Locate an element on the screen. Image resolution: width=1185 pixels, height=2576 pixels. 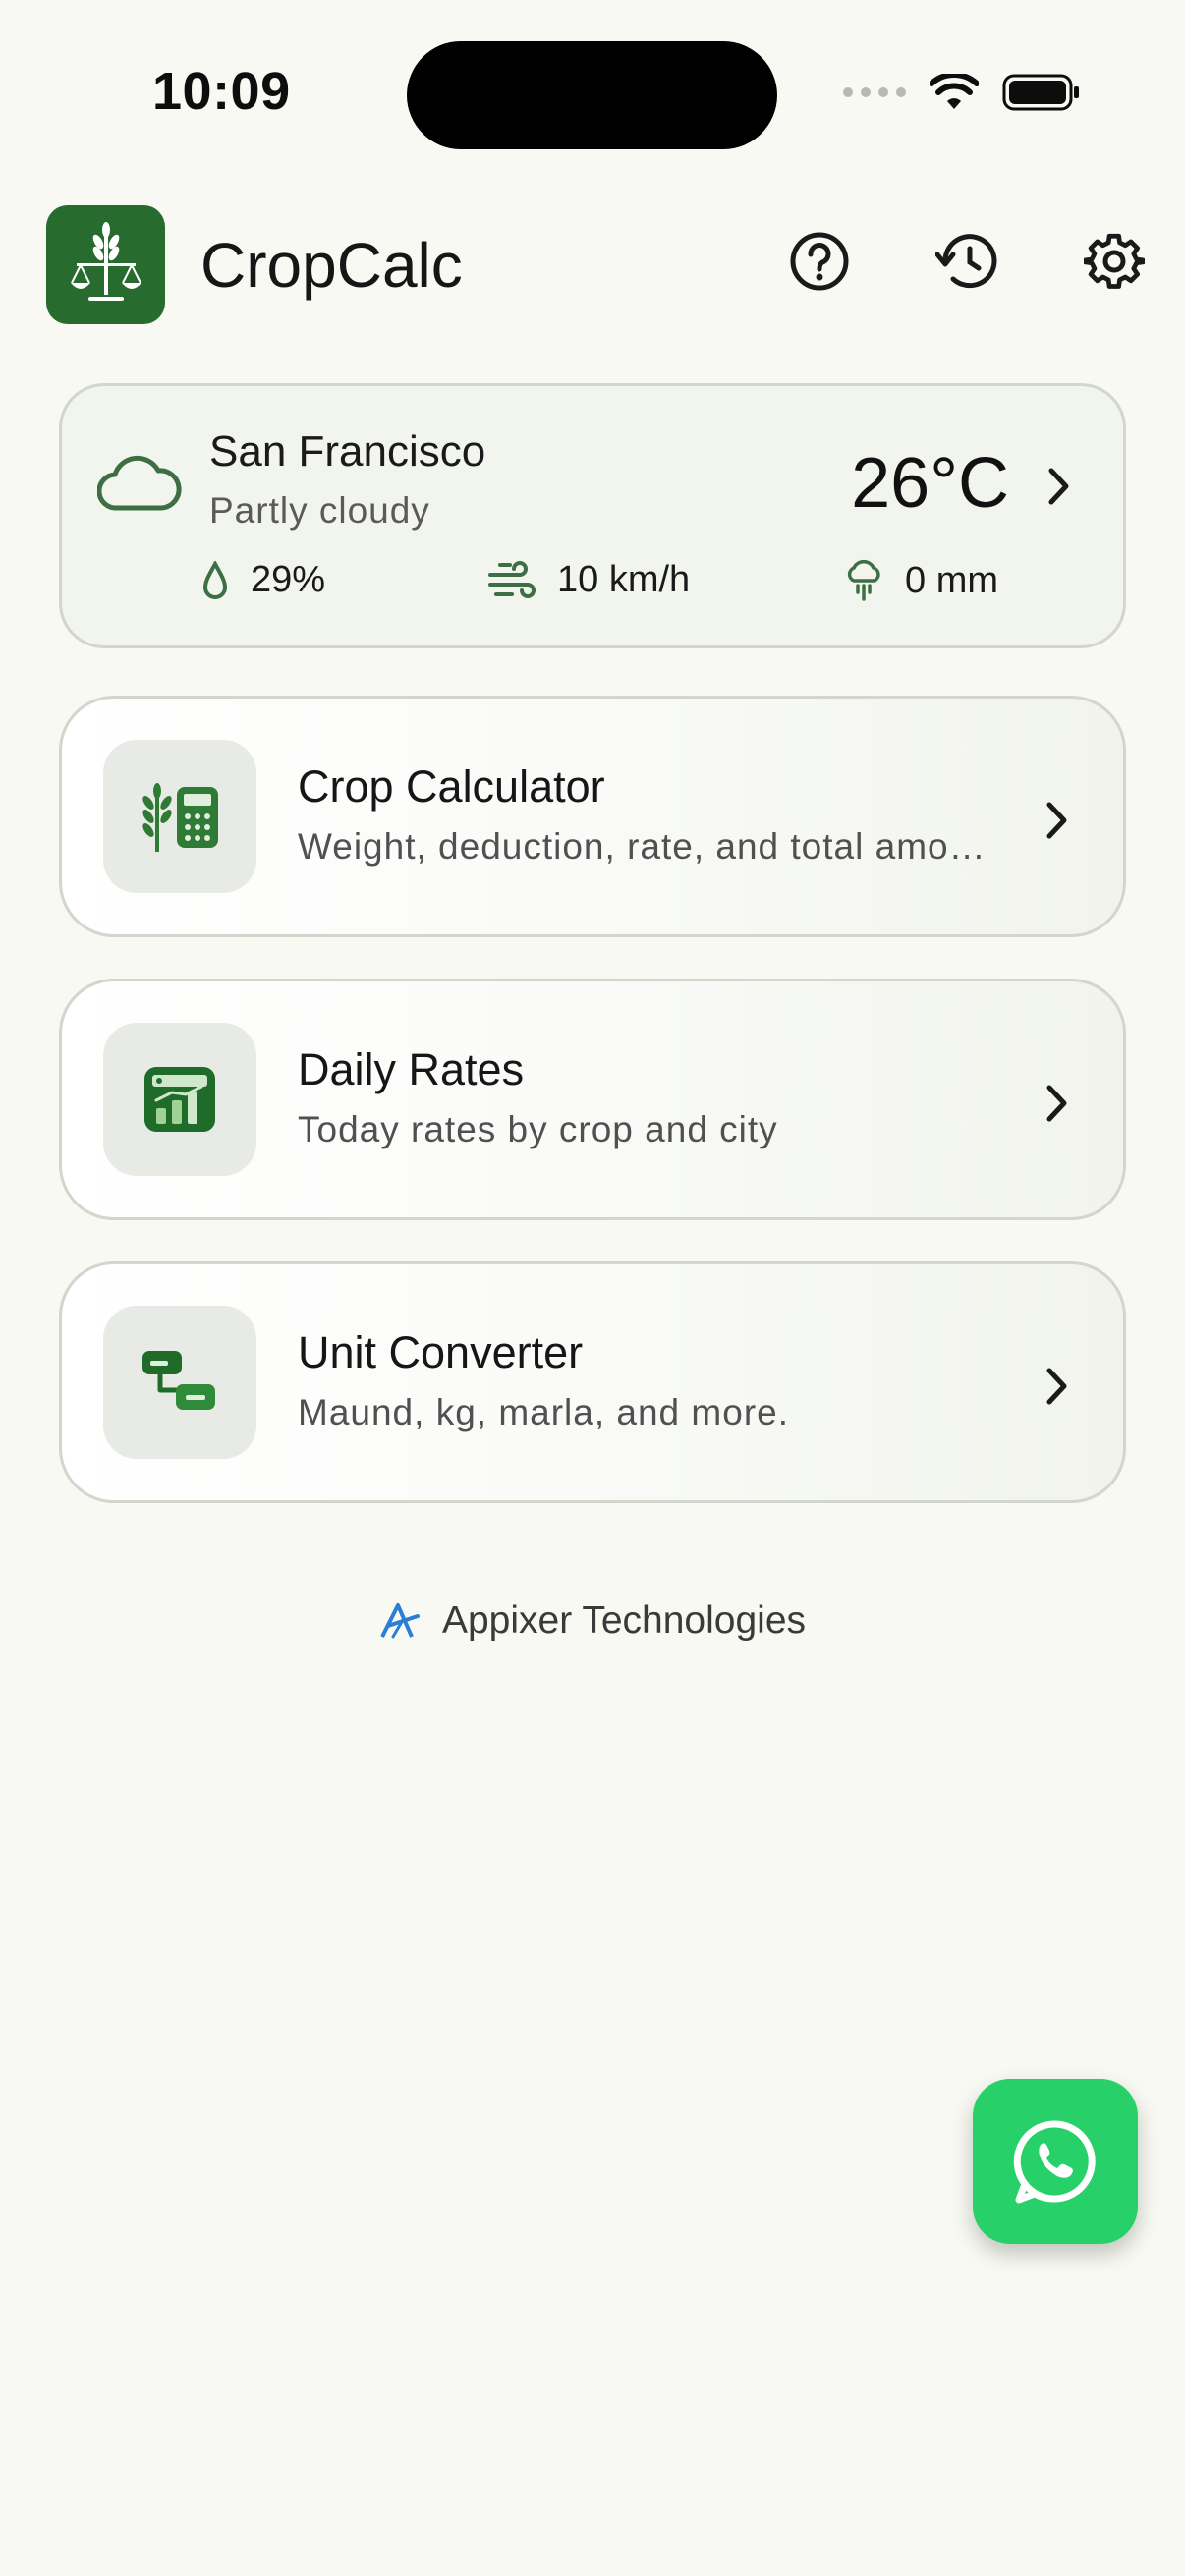
app-header: CropCalc is located at coordinates (596, 264).